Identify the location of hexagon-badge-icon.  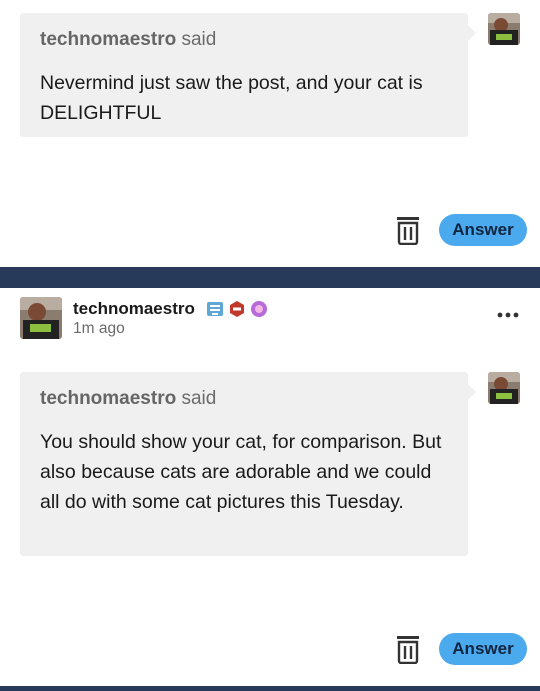
(237, 309).